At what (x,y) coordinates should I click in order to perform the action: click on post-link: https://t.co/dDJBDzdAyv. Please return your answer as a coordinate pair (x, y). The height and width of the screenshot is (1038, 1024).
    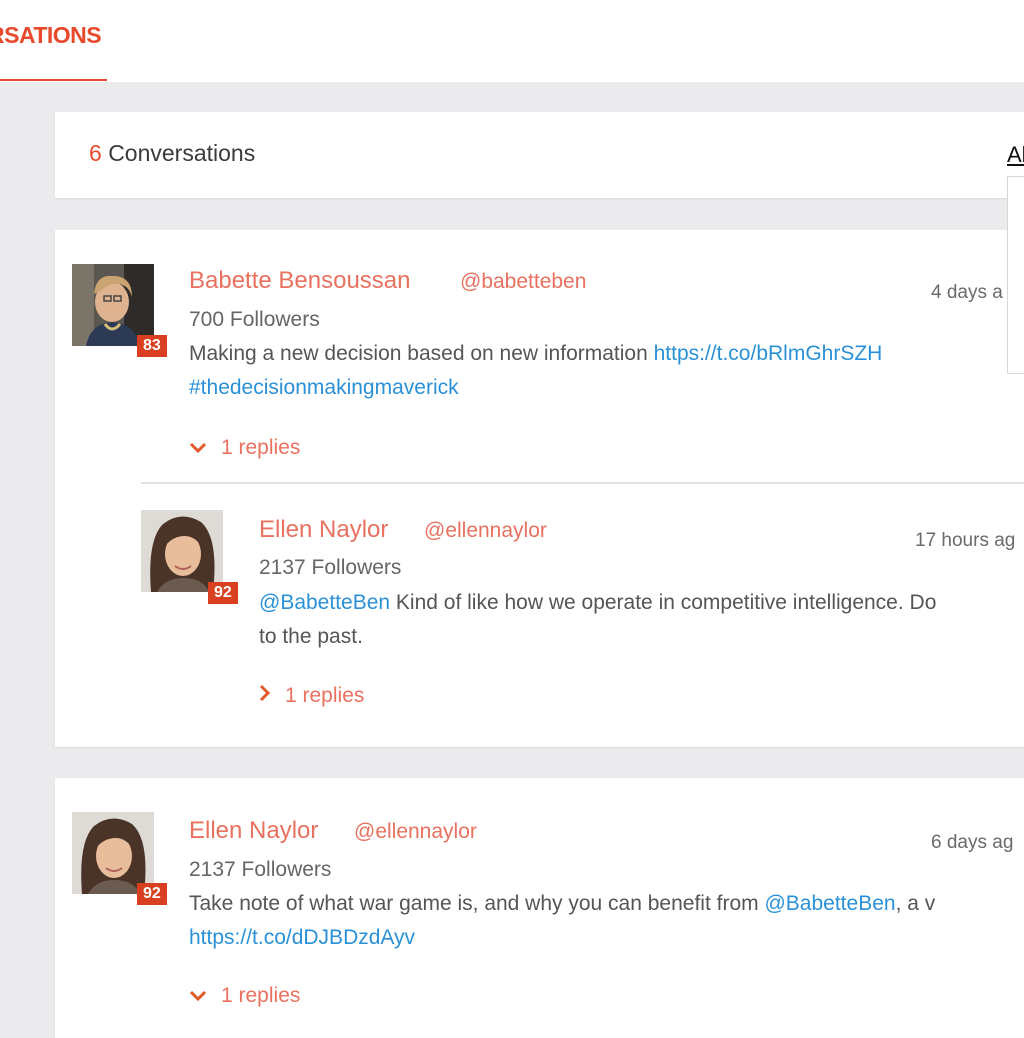
    Looking at the image, I should click on (302, 937).